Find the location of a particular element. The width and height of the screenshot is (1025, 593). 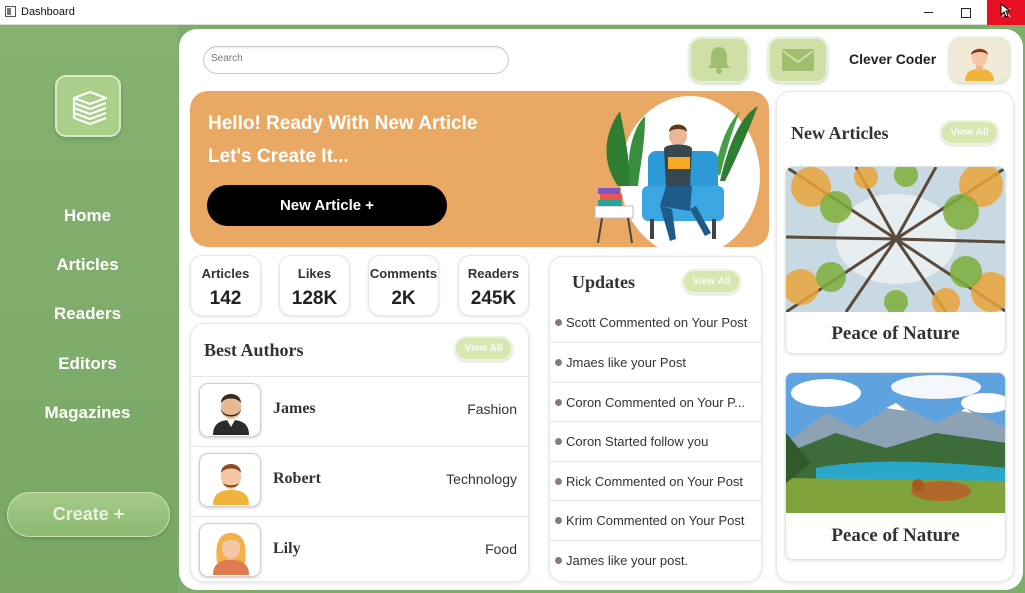

user-avatar-image is located at coordinates (979, 60).